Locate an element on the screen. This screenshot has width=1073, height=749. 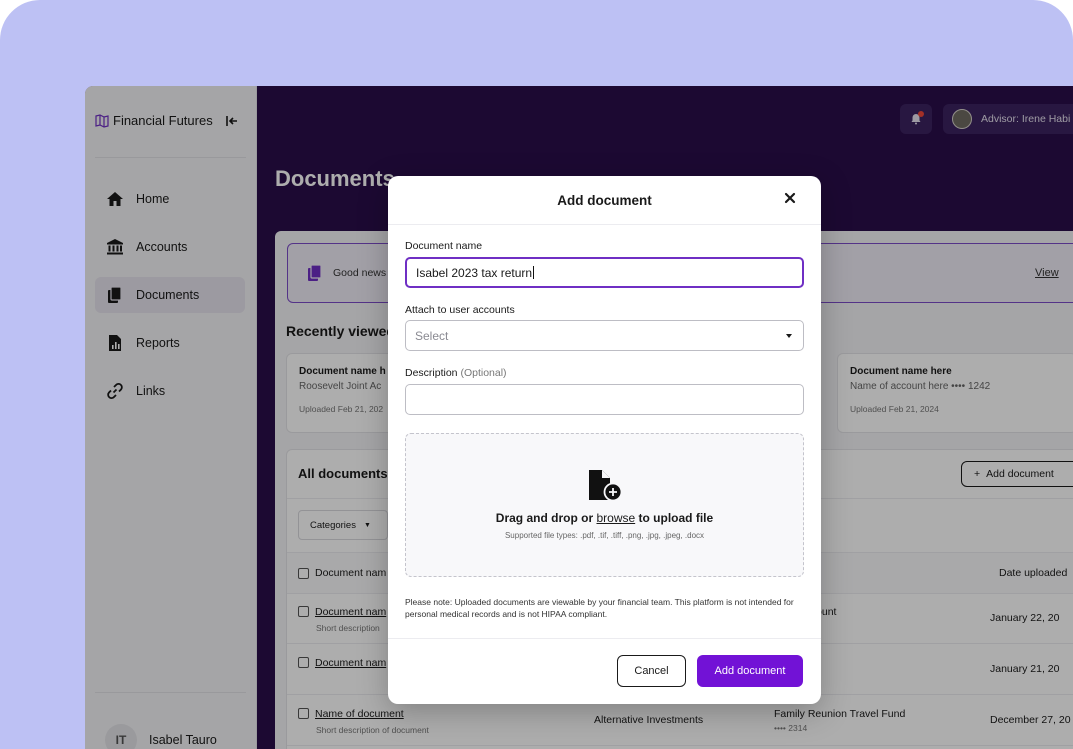
text-caret is located at coordinates (534, 272).